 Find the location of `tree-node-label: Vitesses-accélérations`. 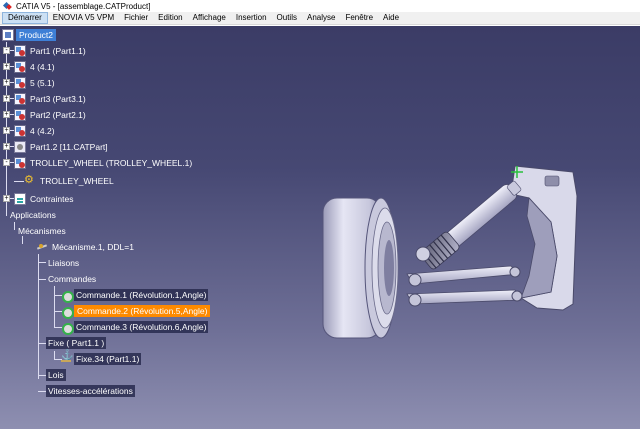

tree-node-label: Vitesses-accélérations is located at coordinates (90, 391).